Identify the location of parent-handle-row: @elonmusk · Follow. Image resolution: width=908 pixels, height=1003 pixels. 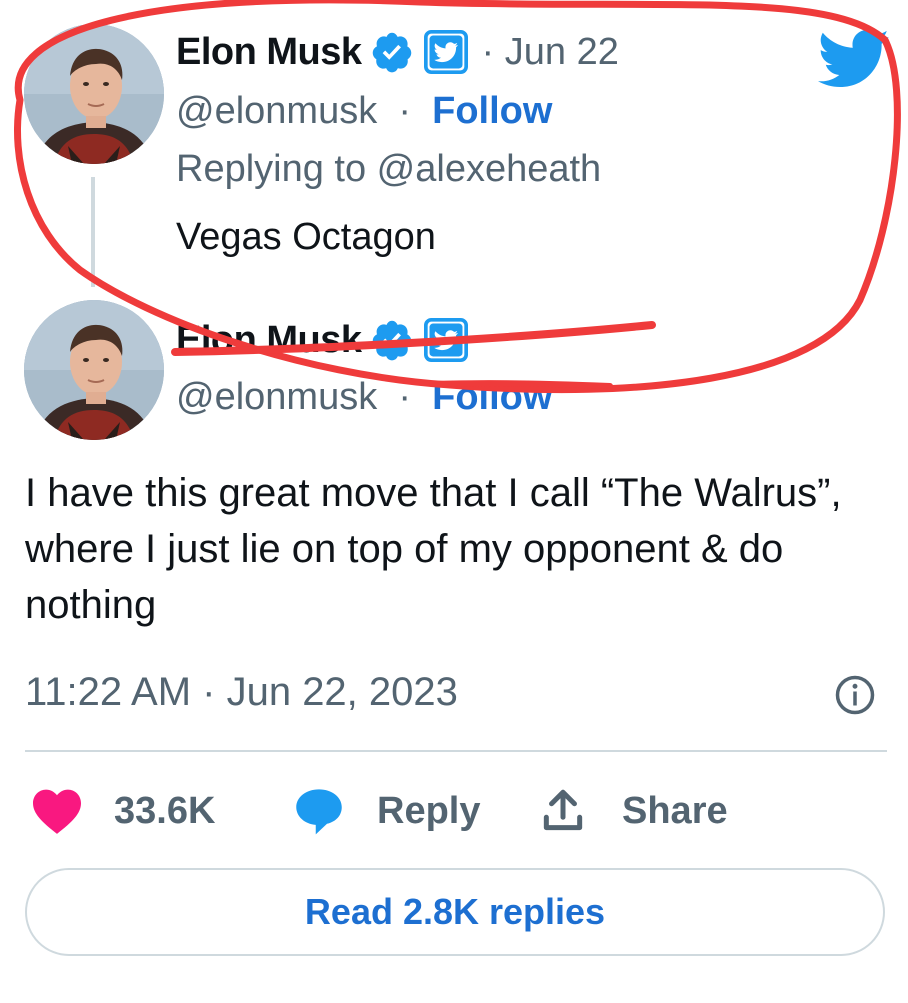
(364, 111).